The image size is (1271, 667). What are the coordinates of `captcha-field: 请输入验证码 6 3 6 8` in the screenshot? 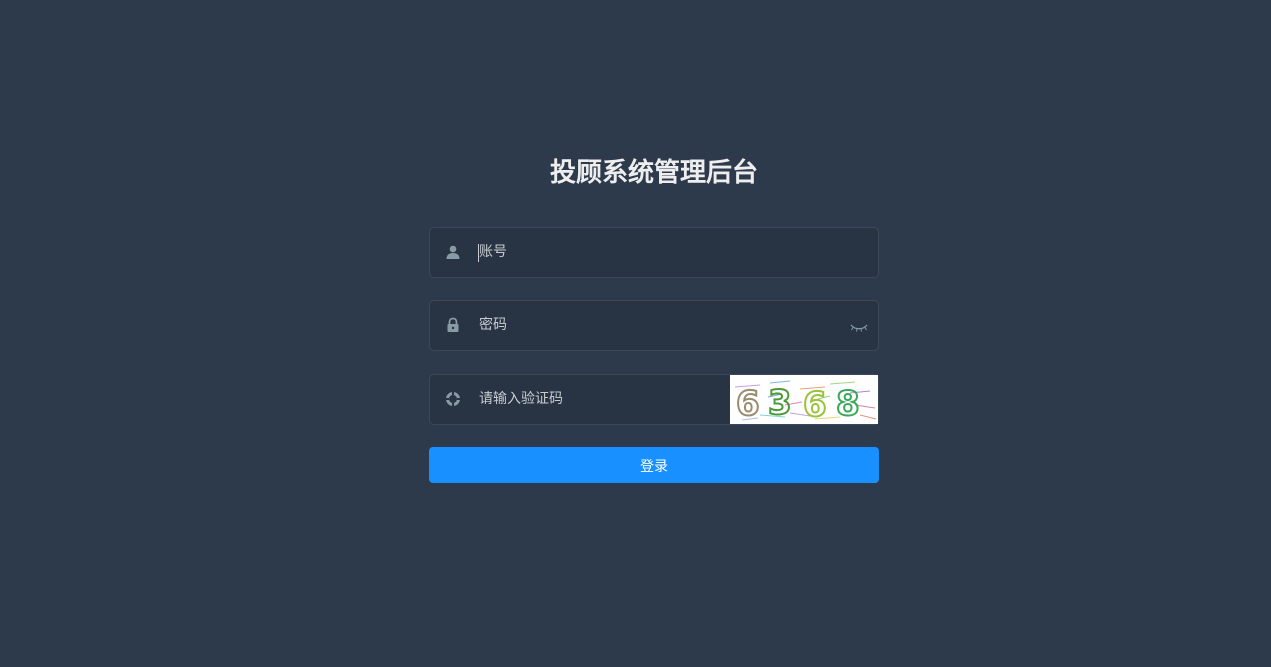 It's located at (654, 399).